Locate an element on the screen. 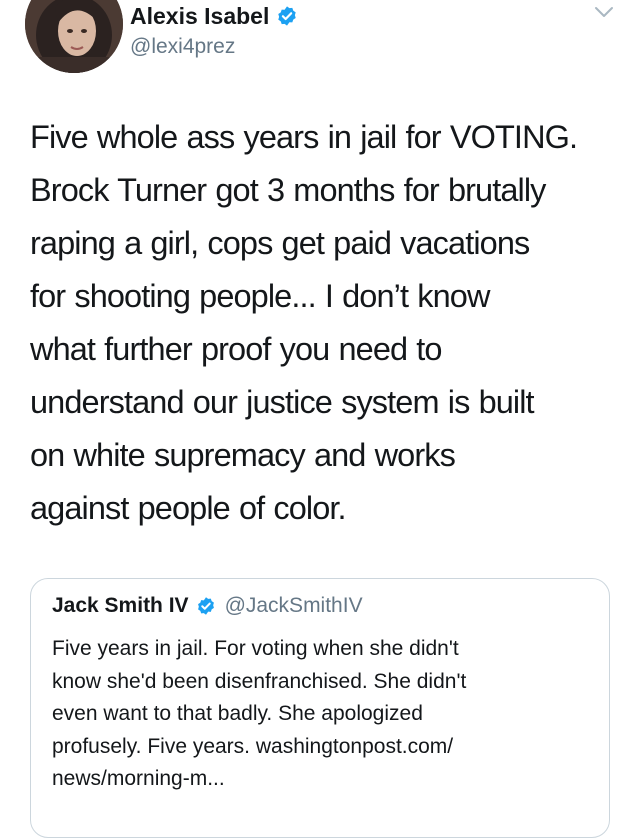 The height and width of the screenshot is (838, 640). tweet-text-line: Brock Turner got 3 months for brutally is located at coordinates (288, 190).